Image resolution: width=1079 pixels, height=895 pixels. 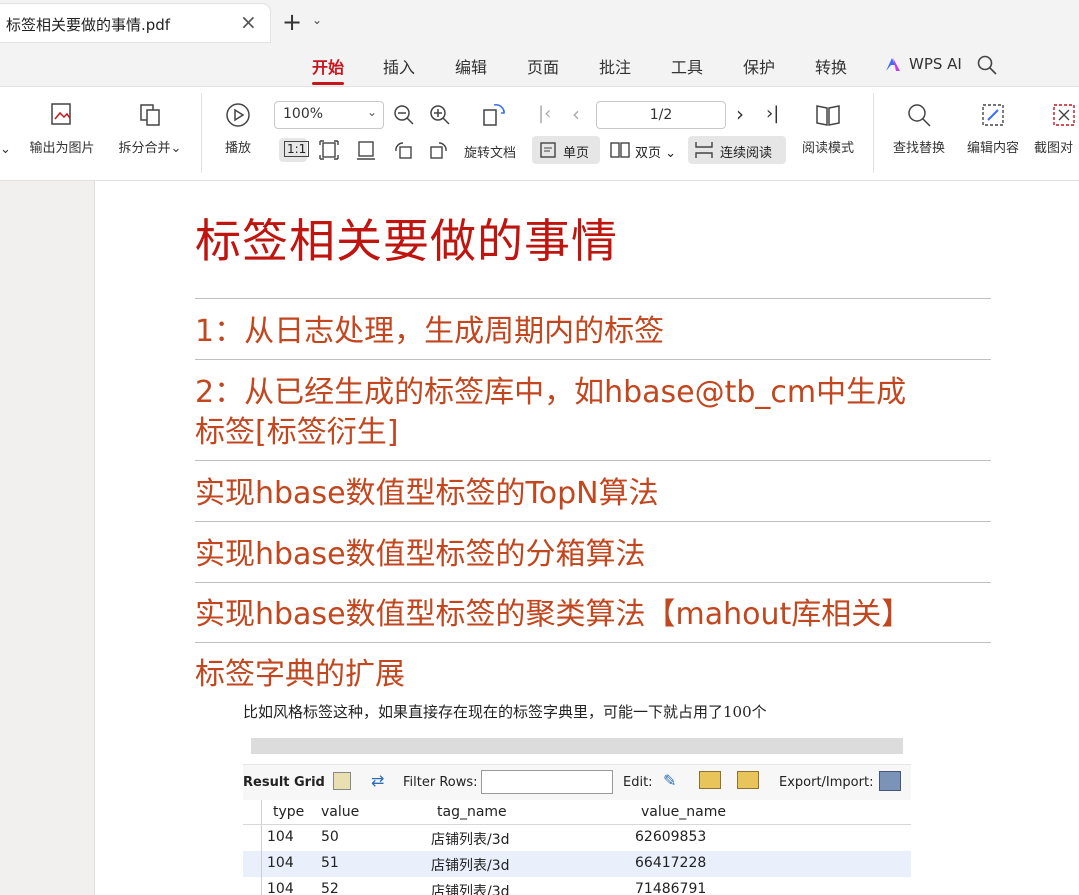 I want to click on table-row: 104 52 店铺列表/3d 71486791, so click(x=577, y=886).